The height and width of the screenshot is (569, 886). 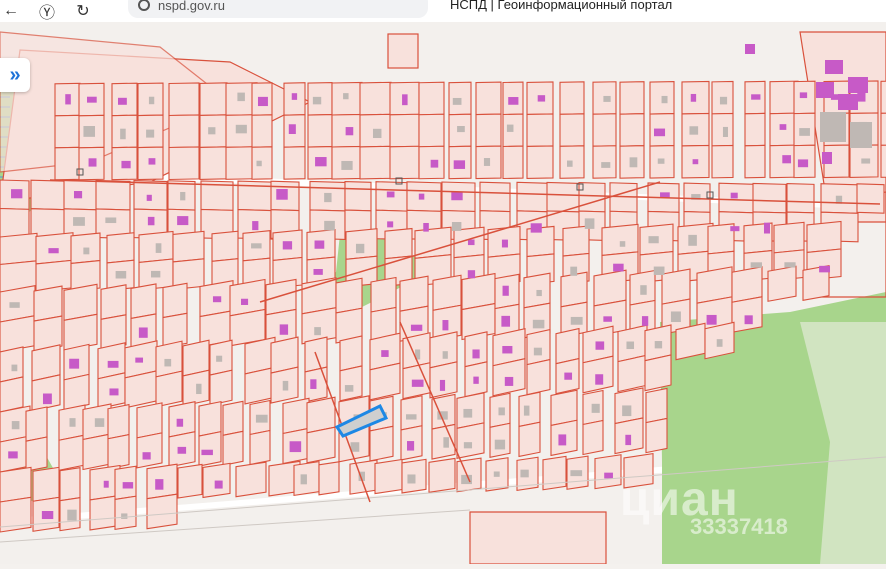 What do you see at coordinates (47, 11) in the screenshot?
I see `yandex-icon: Ⓨ` at bounding box center [47, 11].